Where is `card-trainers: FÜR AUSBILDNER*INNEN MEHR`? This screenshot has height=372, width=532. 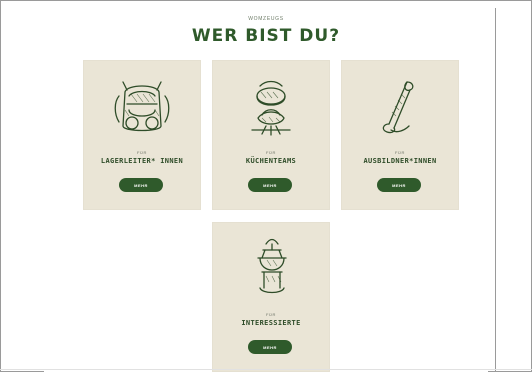
card-trainers: FÜR AUSBILDNER*INNEN MEHR is located at coordinates (400, 135).